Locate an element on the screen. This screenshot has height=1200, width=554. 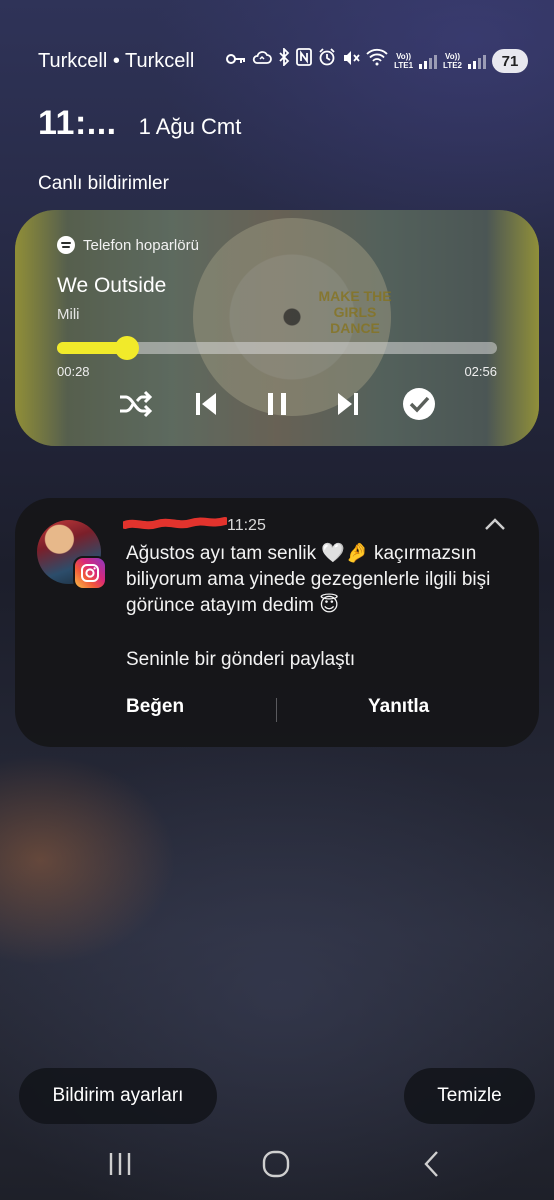
pause-icon is located at coordinates (277, 404).